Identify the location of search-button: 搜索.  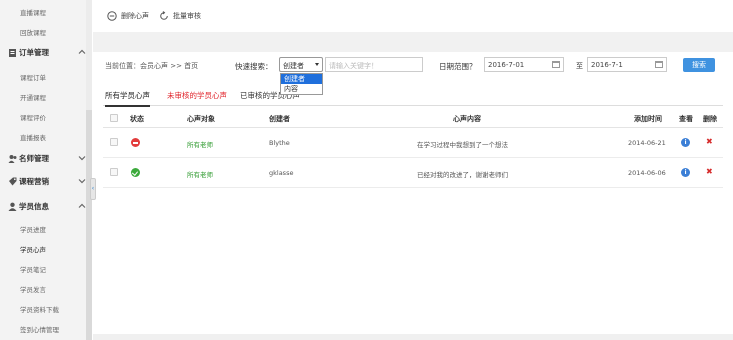
(699, 65).